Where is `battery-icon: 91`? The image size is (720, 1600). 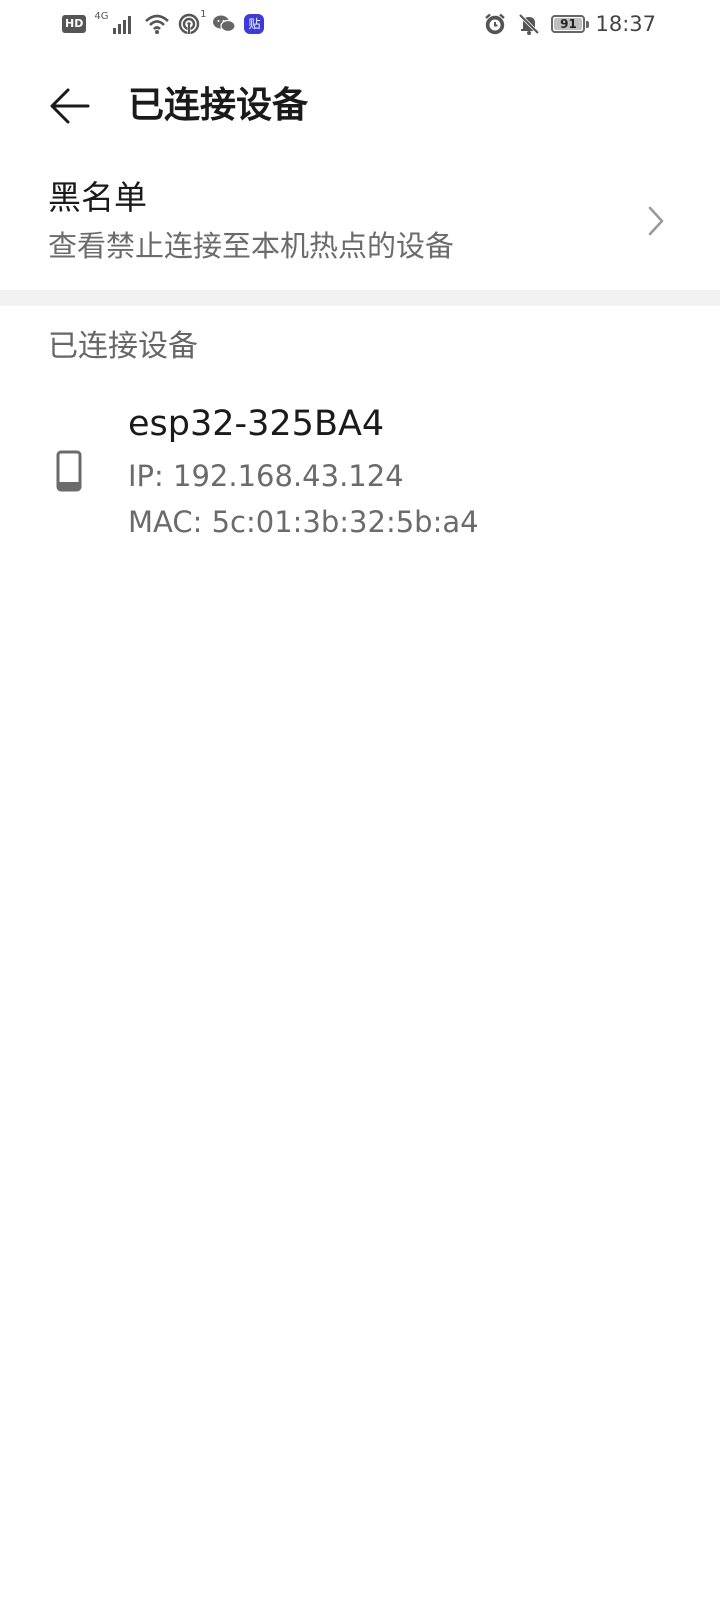
battery-icon: 91 is located at coordinates (570, 24).